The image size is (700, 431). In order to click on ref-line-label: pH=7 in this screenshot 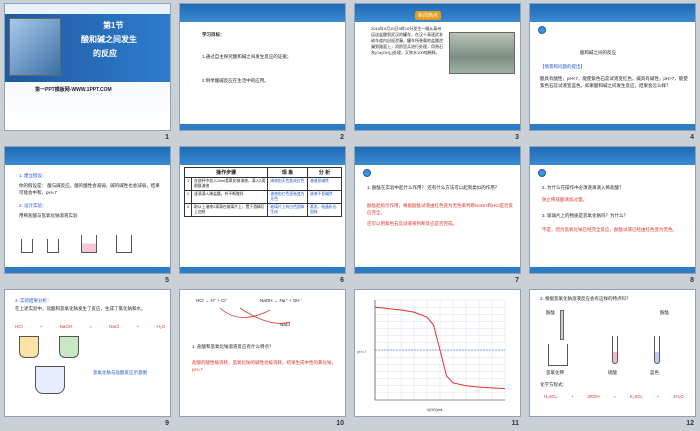, I will do `click(362, 352)`.